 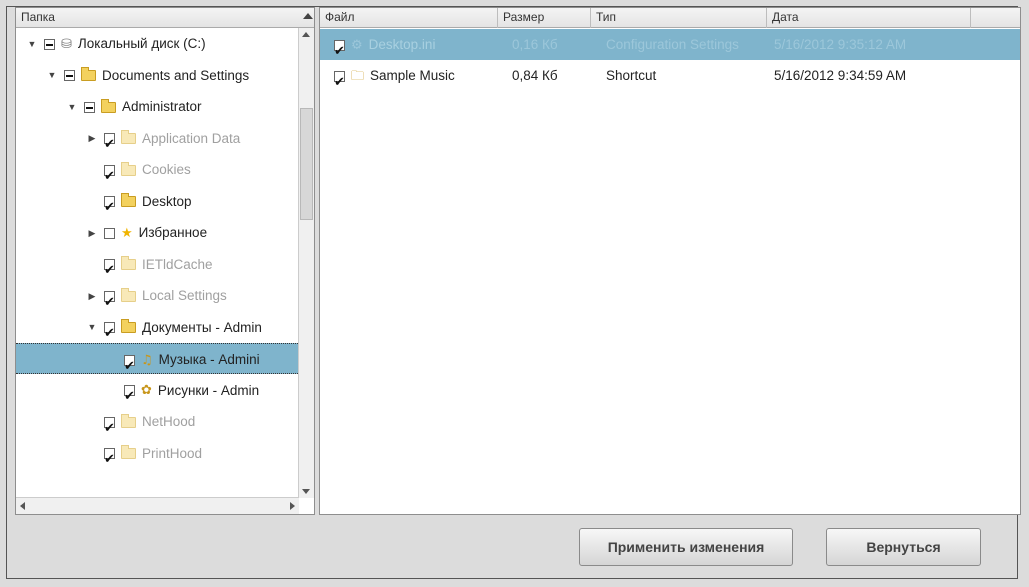 What do you see at coordinates (158, 456) in the screenshot?
I see `tree-item: PrintHood` at bounding box center [158, 456].